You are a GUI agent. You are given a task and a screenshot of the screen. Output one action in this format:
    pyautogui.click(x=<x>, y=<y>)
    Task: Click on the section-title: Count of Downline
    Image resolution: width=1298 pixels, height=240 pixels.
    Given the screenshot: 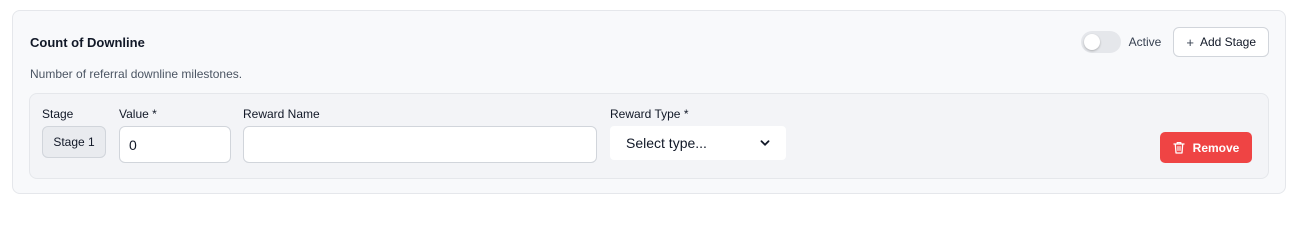 What is the action you would take?
    pyautogui.click(x=87, y=42)
    